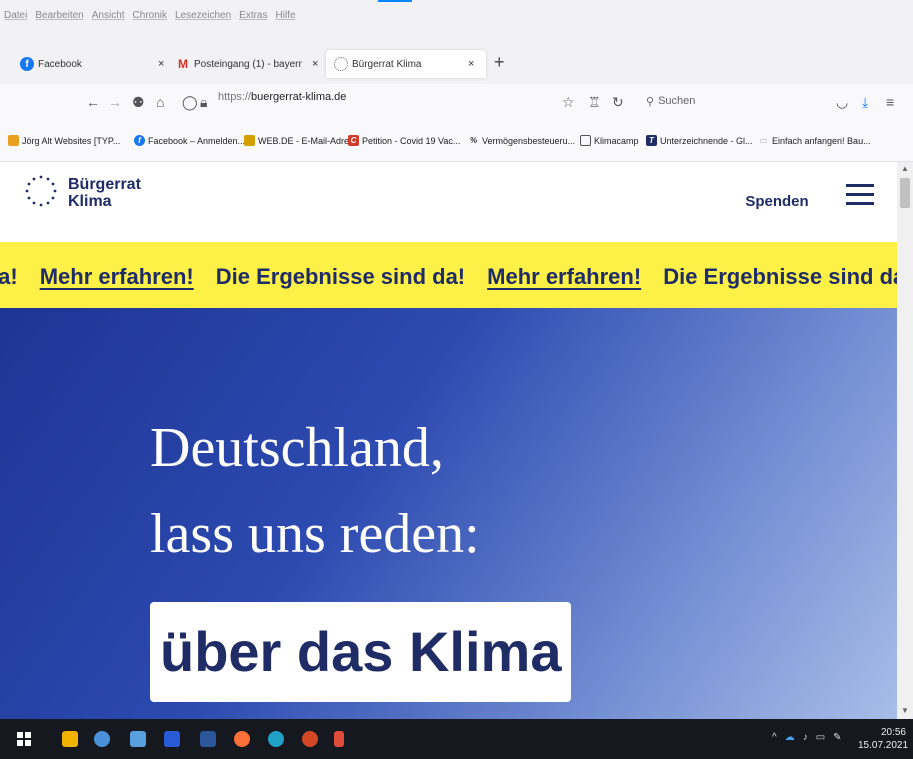  I want to click on ticker-text: Die Ergebnisse sind da!, so click(340, 276).